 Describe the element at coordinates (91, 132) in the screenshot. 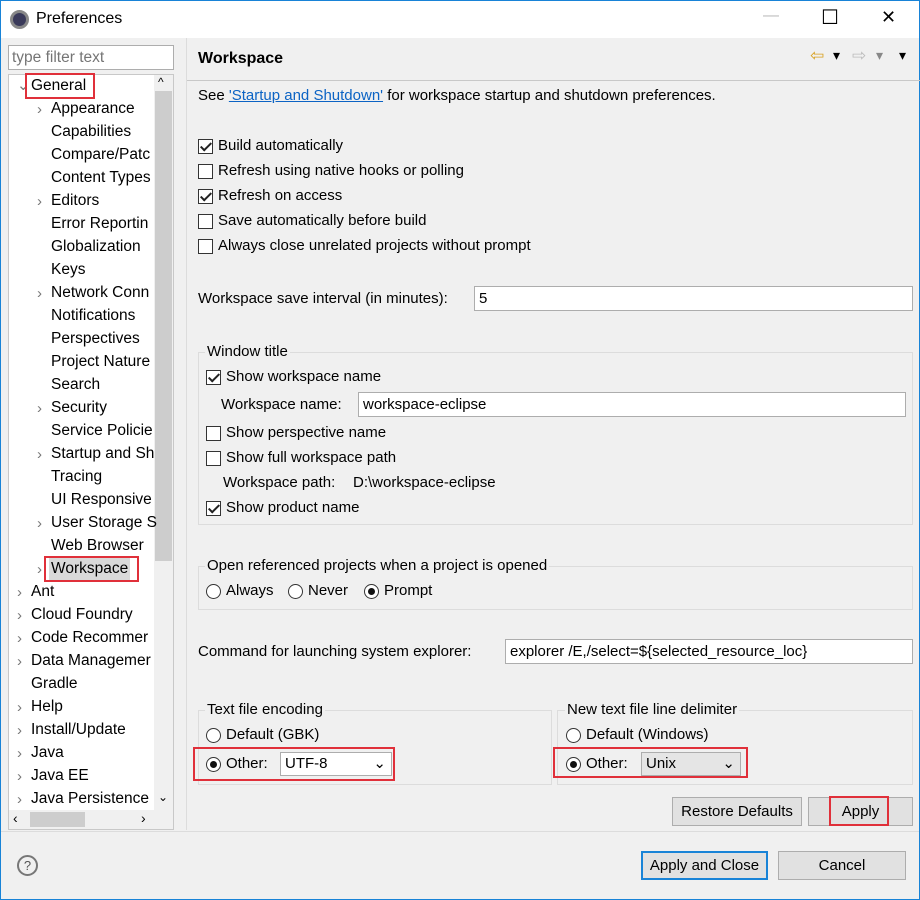

I see `tree-item: Capabilities` at that location.